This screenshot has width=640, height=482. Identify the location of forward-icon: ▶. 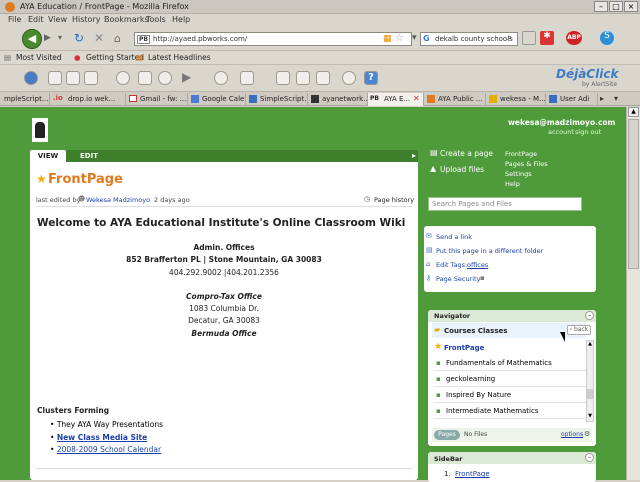
(50, 39).